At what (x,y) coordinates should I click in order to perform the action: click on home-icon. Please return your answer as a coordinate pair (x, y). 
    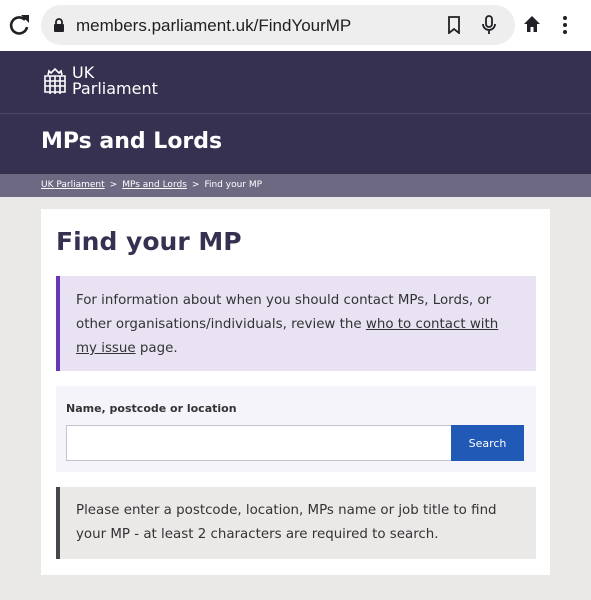
    Looking at the image, I should click on (532, 24).